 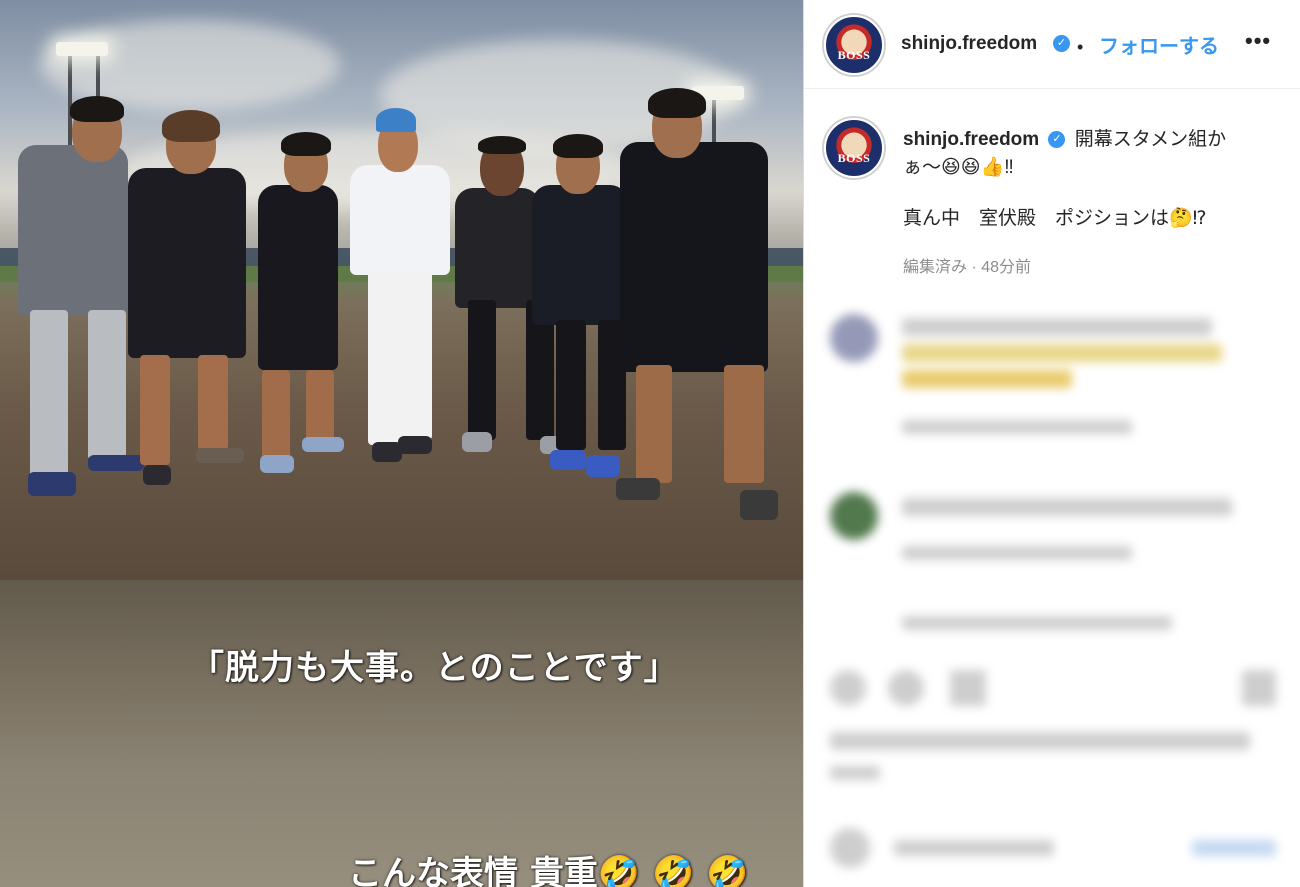 What do you see at coordinates (1055, 218) in the screenshot?
I see `caption-text-line2: 真ん中 室伏殿 ポジションは🤔⁉` at bounding box center [1055, 218].